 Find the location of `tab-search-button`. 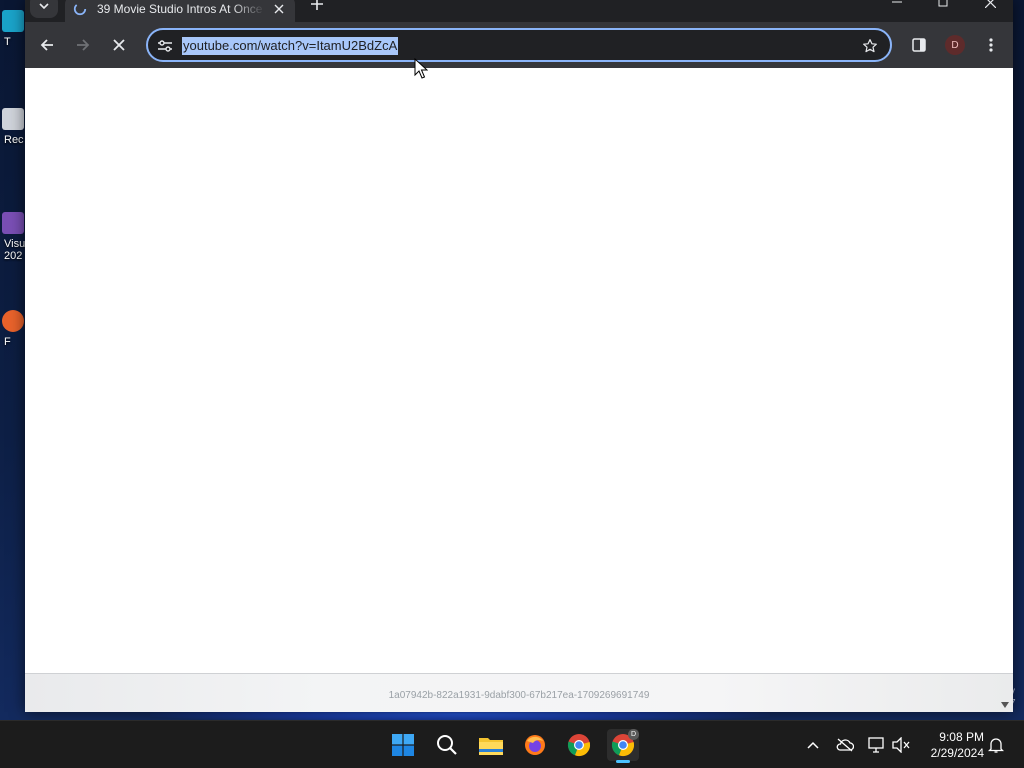

tab-search-button is located at coordinates (44, 9).